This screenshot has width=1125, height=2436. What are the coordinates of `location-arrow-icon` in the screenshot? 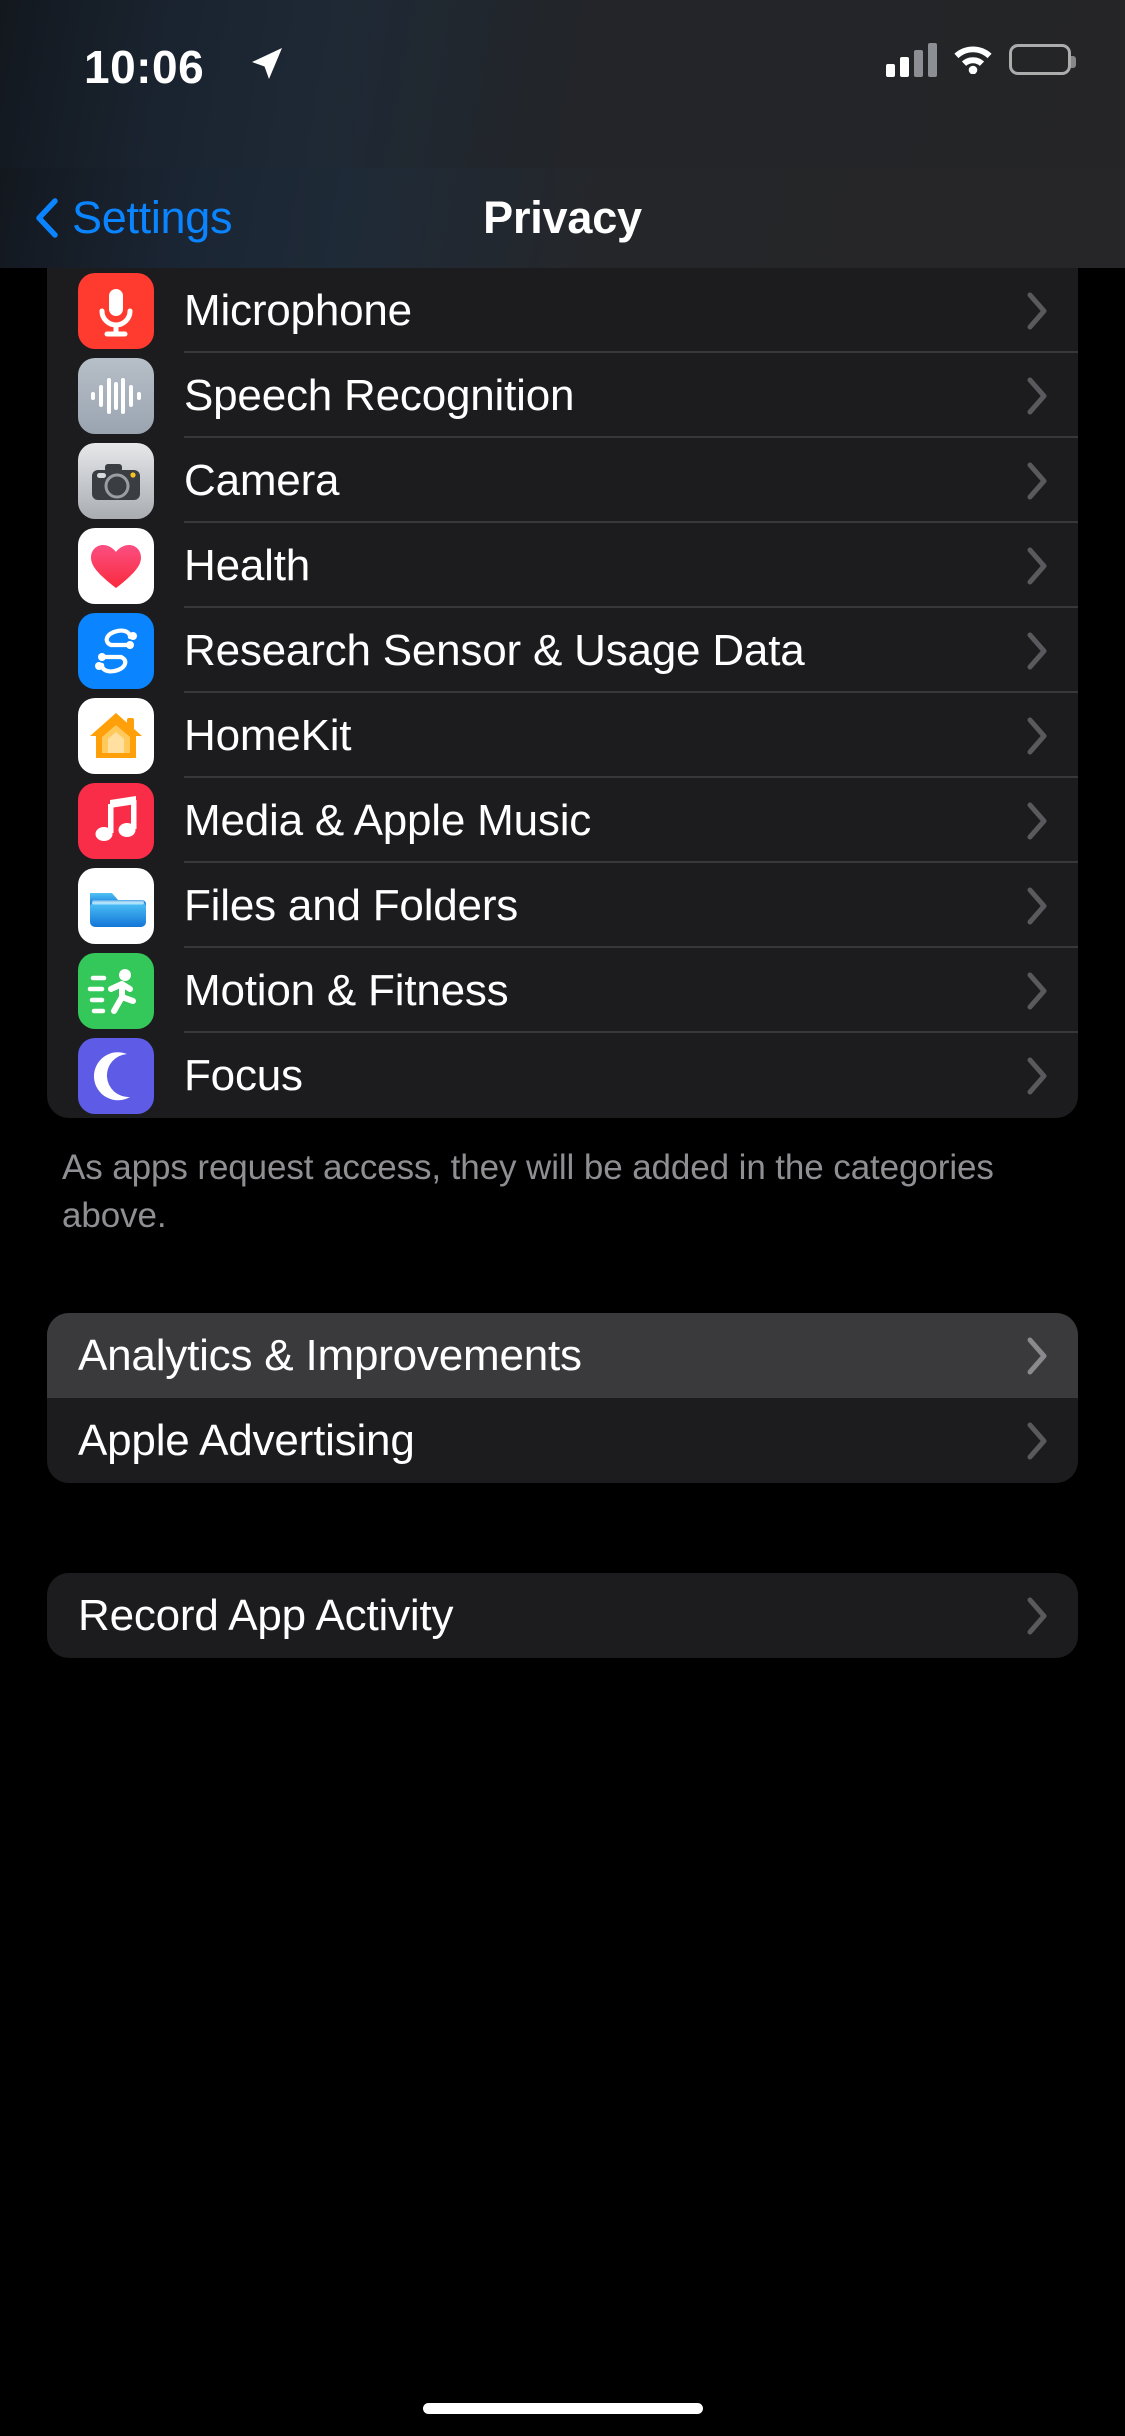 It's located at (266, 64).